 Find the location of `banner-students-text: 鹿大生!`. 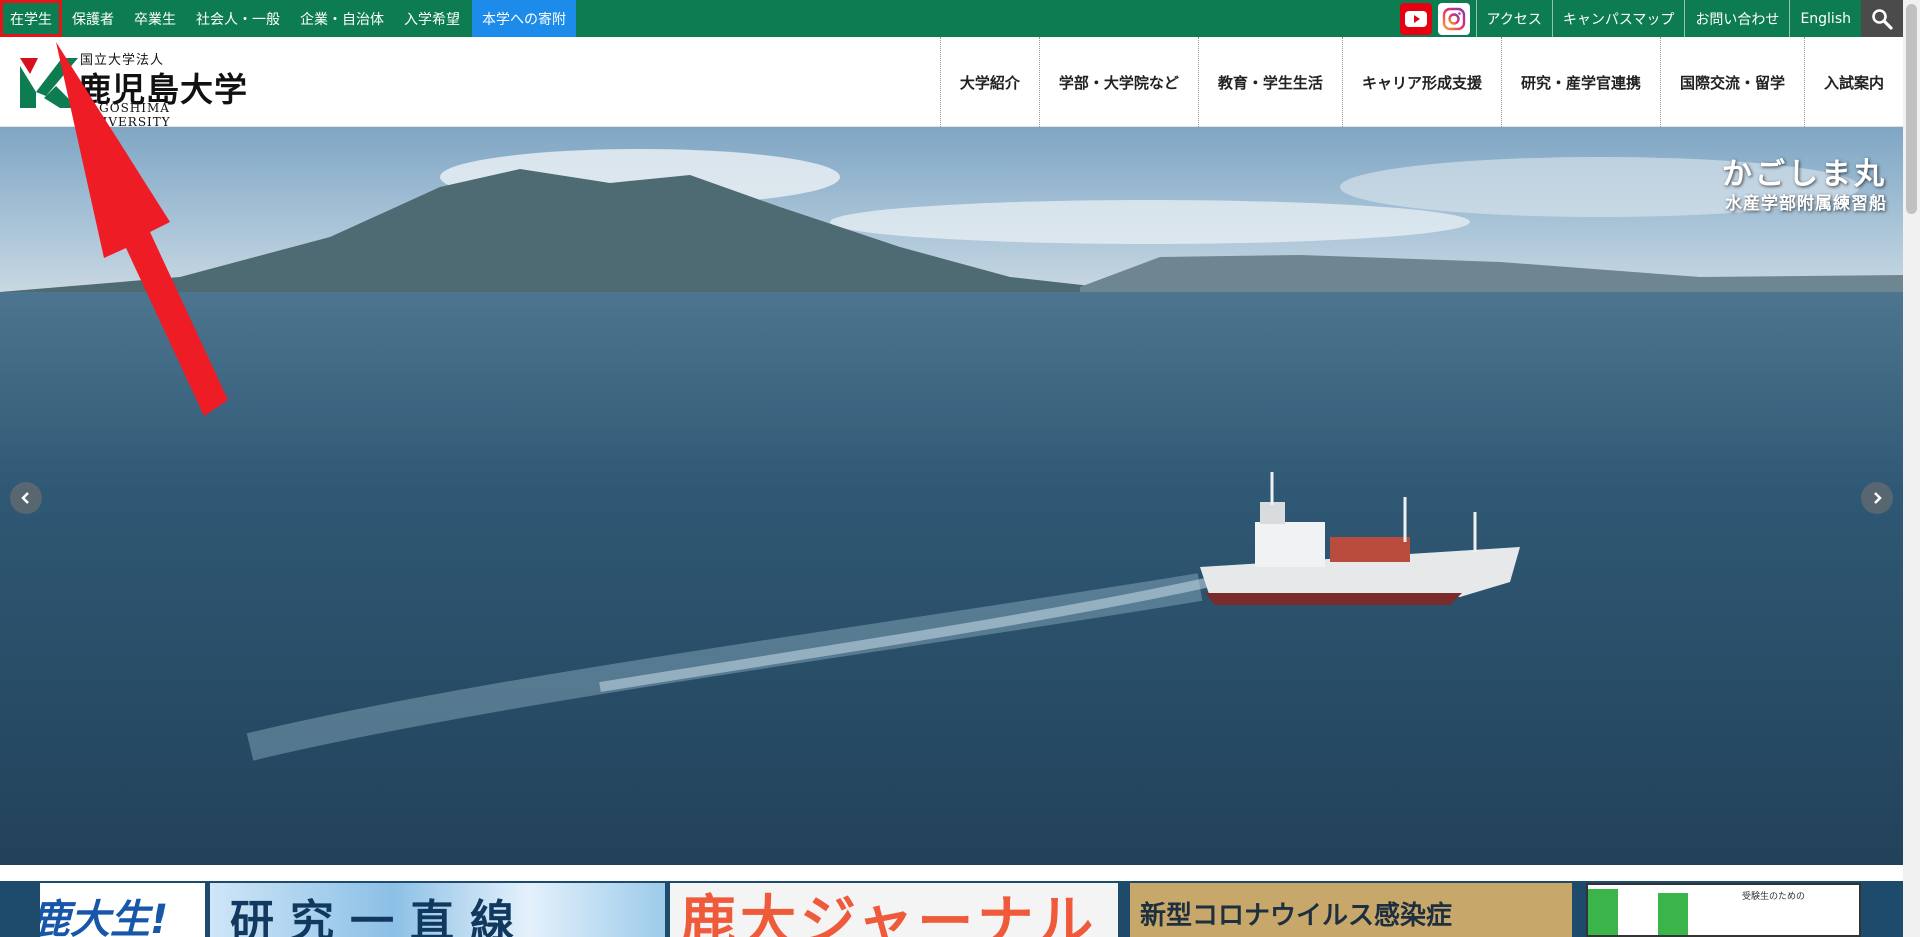

banner-students-text: 鹿大生! is located at coordinates (104, 917).